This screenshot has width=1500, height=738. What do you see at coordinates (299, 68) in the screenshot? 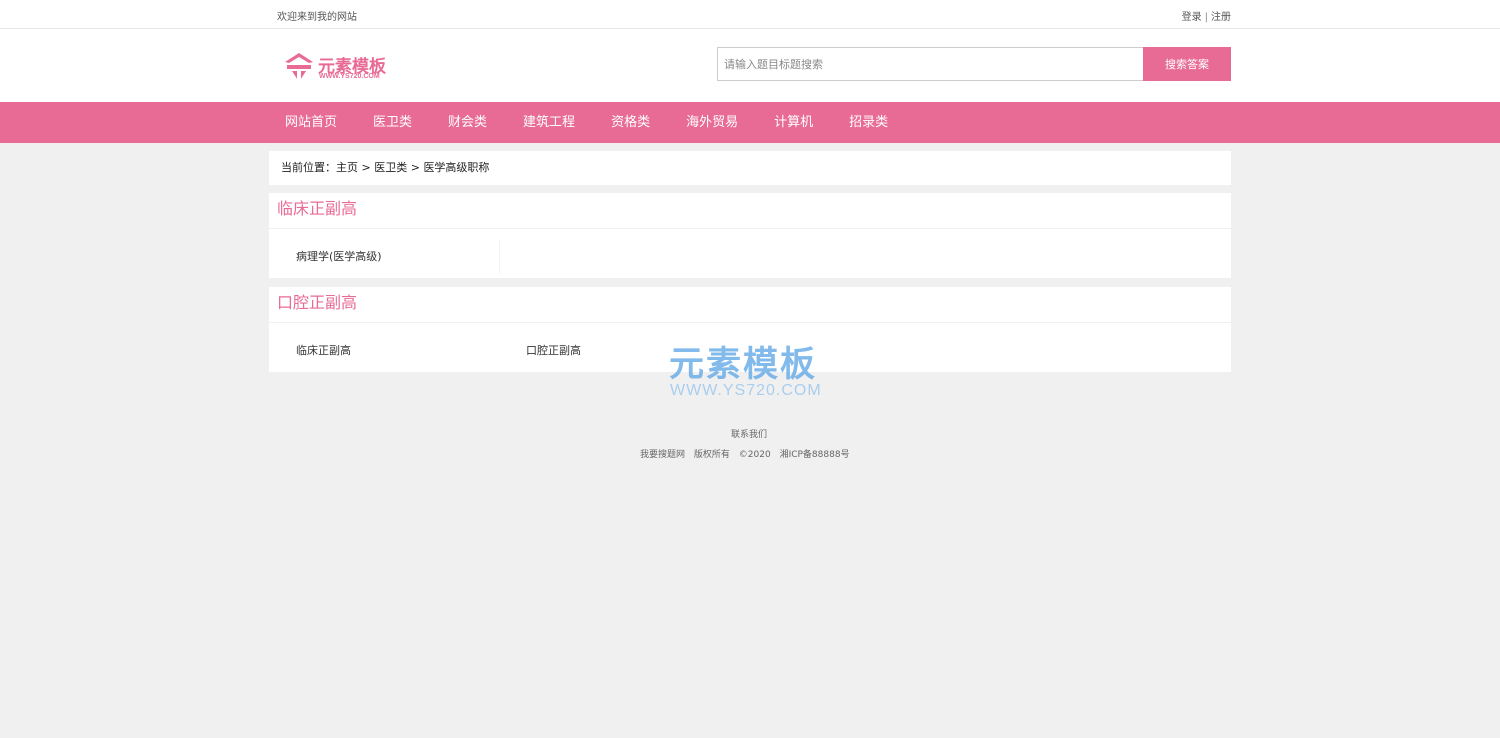
I see `logo-icon` at bounding box center [299, 68].